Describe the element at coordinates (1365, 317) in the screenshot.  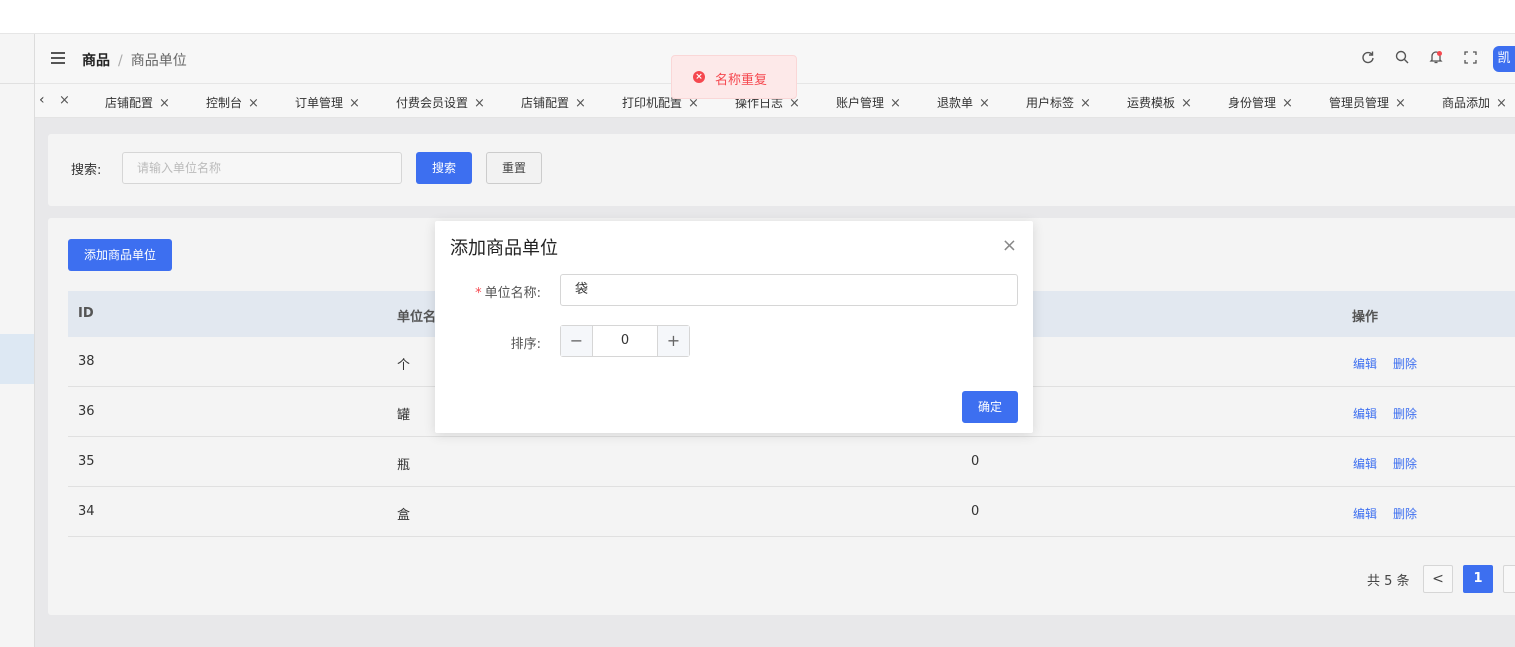
I see `column-header-actions: 操作` at that location.